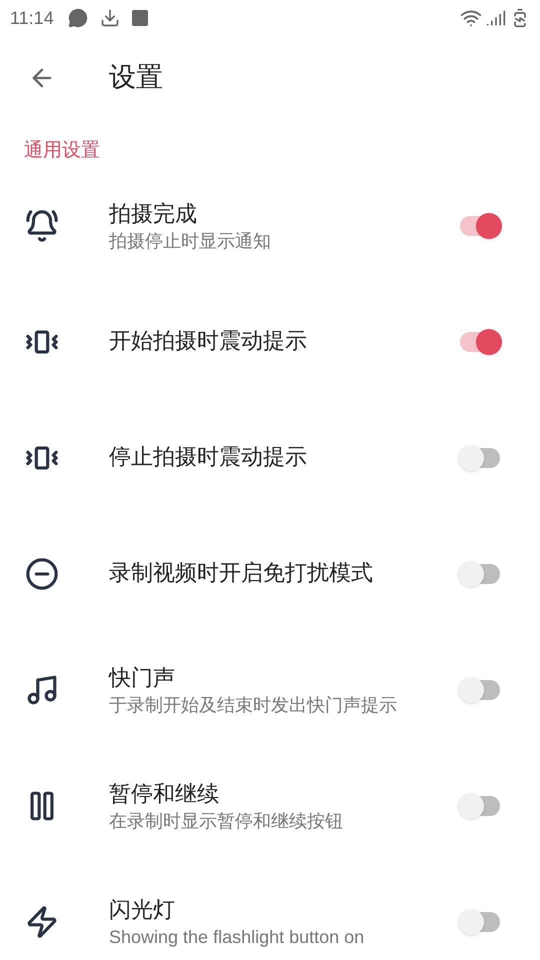  I want to click on do-not-disturb-icon, so click(42, 574).